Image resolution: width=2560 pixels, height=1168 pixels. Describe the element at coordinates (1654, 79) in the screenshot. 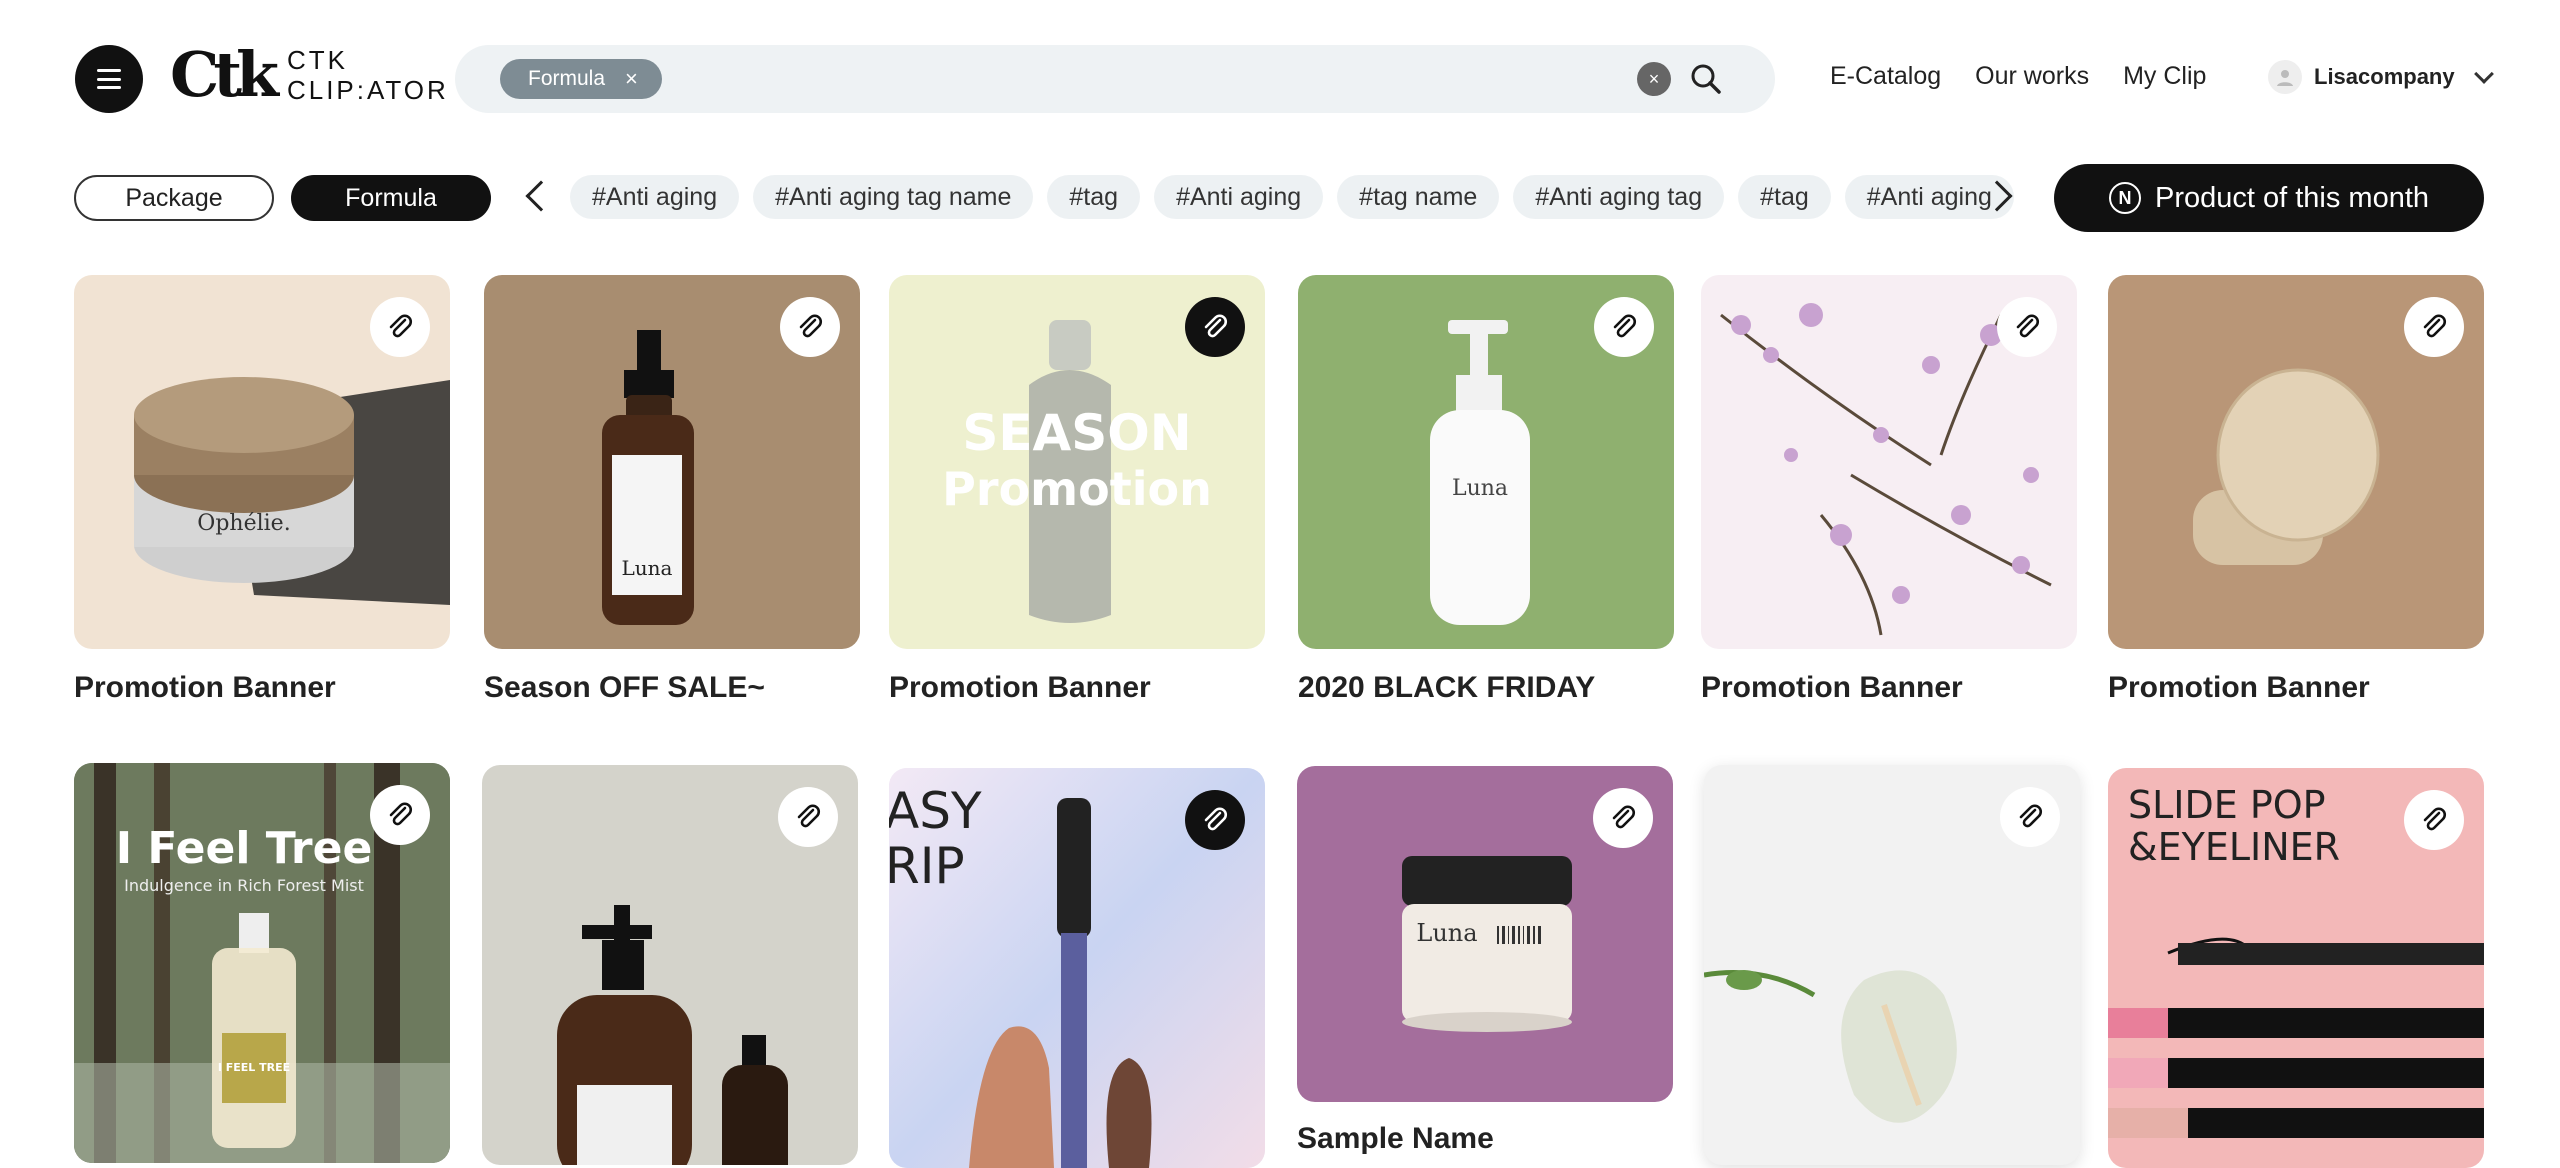

I see `clear-search-button: ×` at that location.